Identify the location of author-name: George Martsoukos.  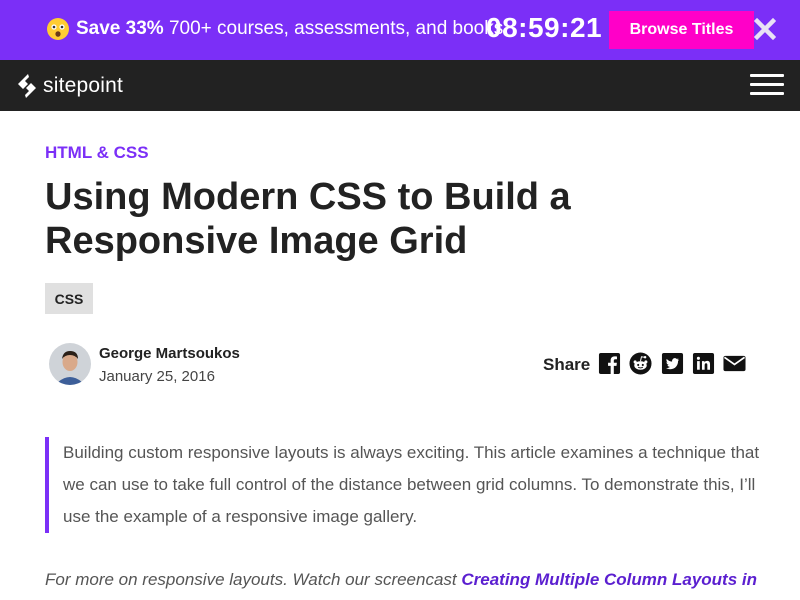
(169, 353).